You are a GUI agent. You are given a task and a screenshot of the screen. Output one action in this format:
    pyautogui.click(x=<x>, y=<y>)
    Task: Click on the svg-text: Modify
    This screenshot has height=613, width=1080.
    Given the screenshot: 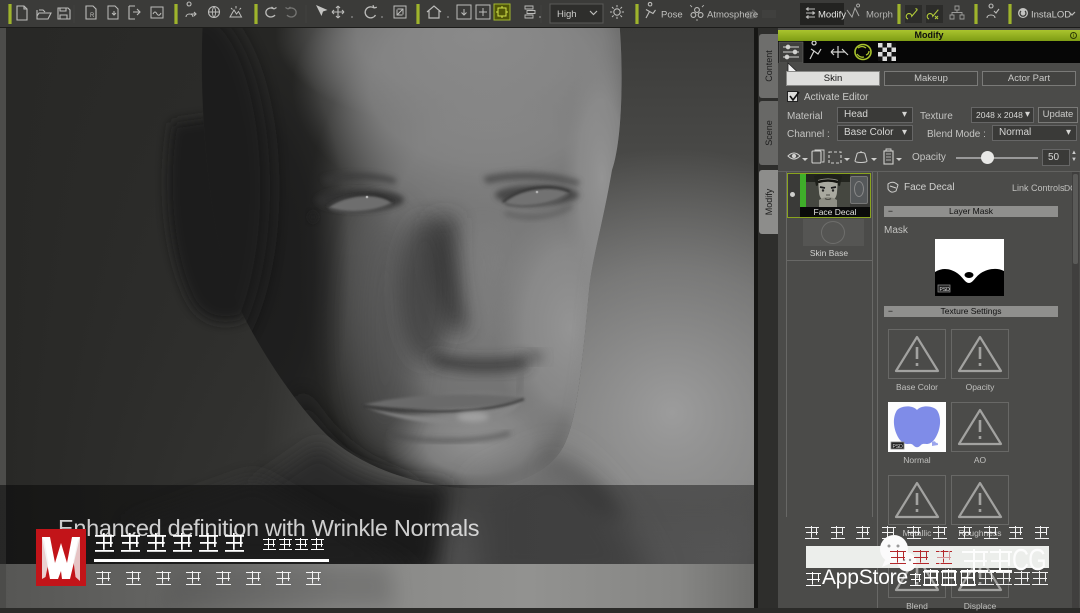 What is the action you would take?
    pyautogui.click(x=832, y=15)
    